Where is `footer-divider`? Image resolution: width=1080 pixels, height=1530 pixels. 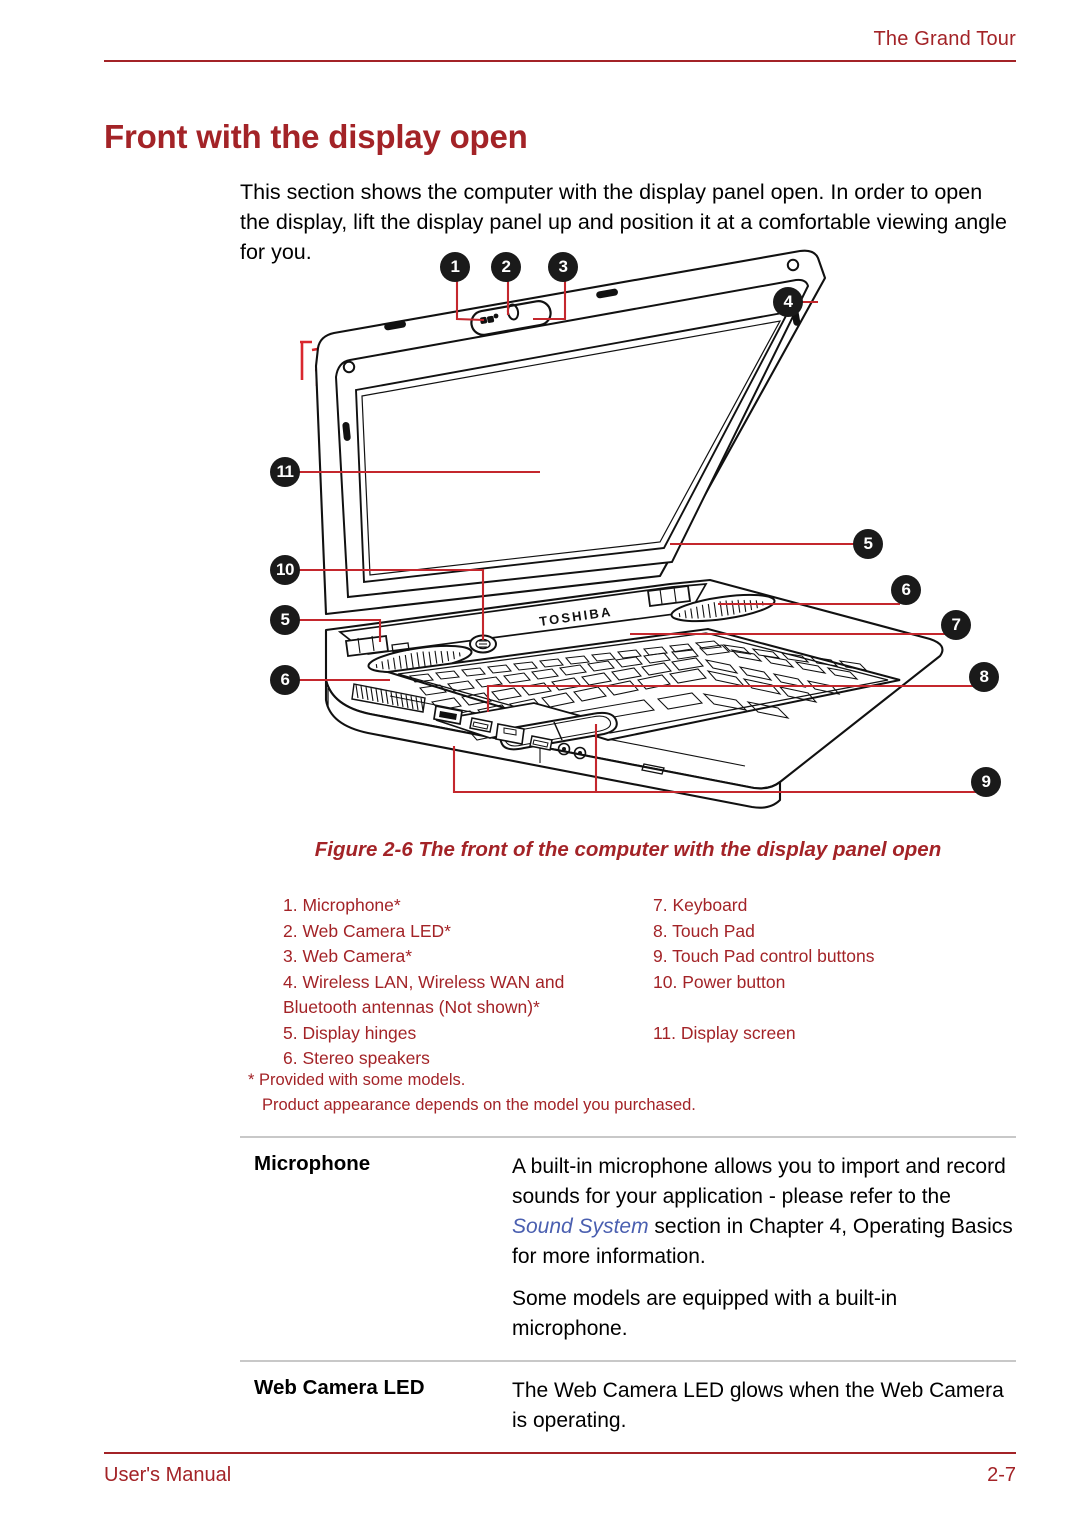 footer-divider is located at coordinates (560, 1453).